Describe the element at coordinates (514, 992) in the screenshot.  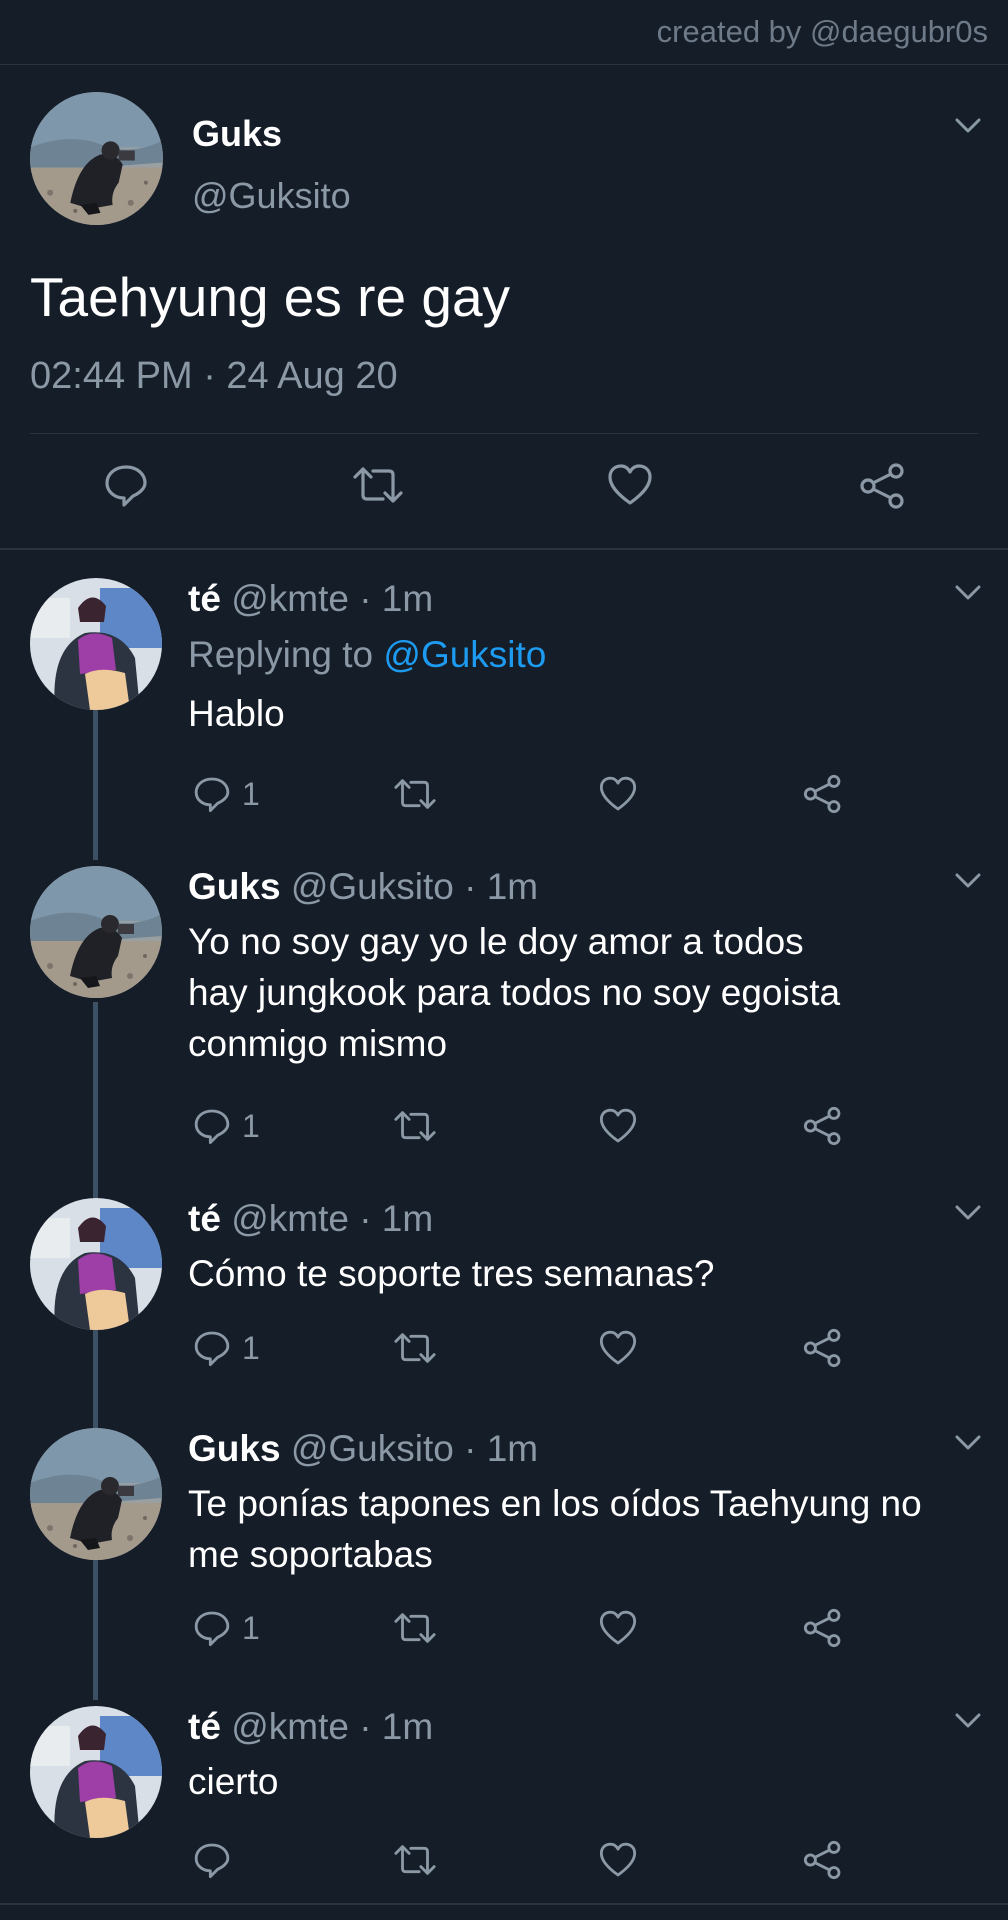
I see `tweet-text-line: hay jungkook para todos no soy egoista` at that location.